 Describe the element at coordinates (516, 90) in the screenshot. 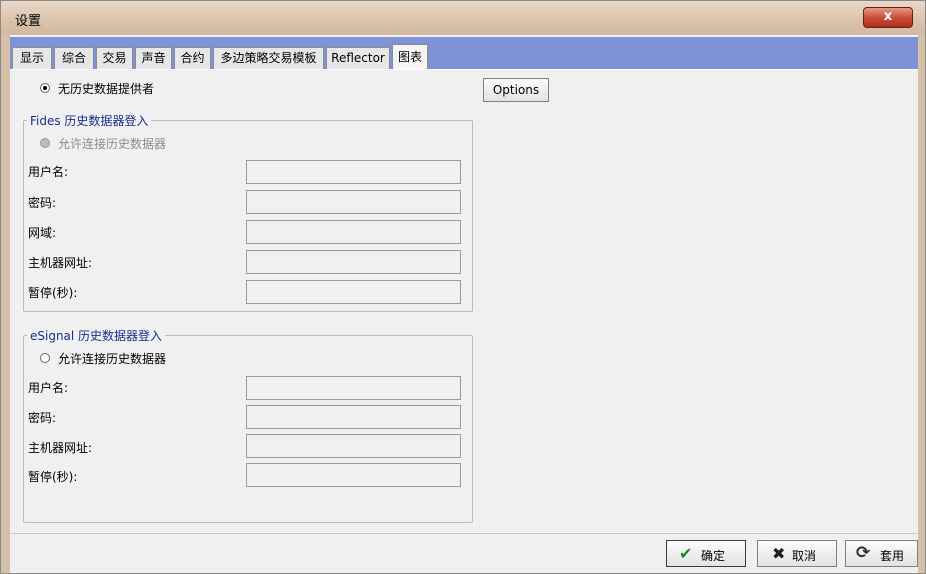

I see `options-button: Options` at that location.